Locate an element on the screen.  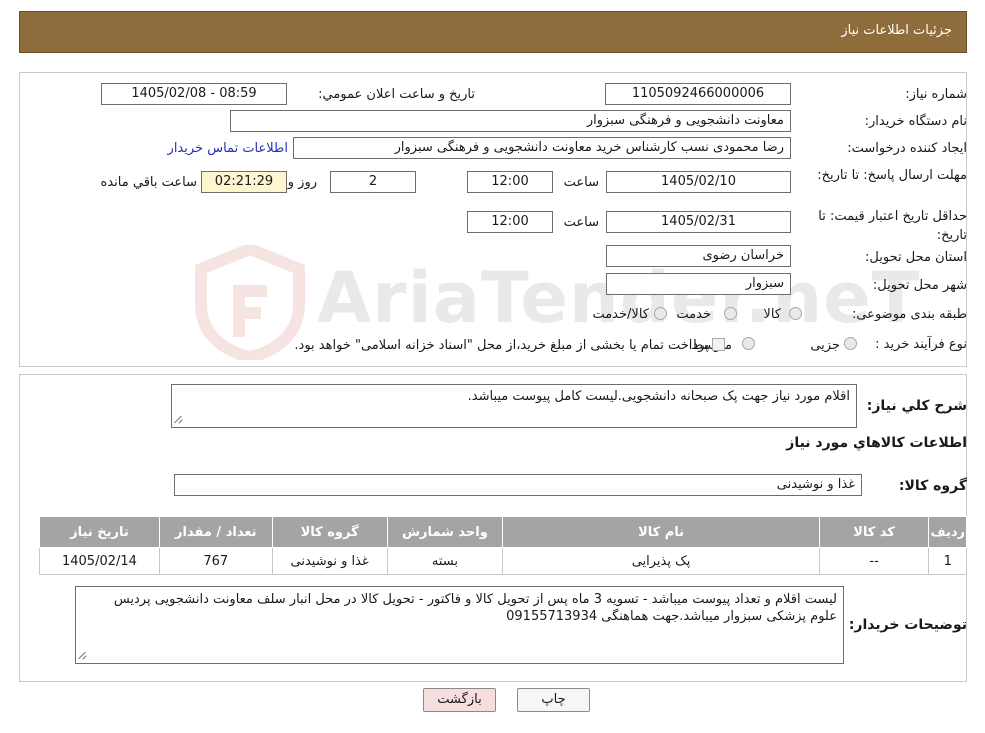
category-label: طبقه بندی موضوعی: is located at coordinates (909, 314).